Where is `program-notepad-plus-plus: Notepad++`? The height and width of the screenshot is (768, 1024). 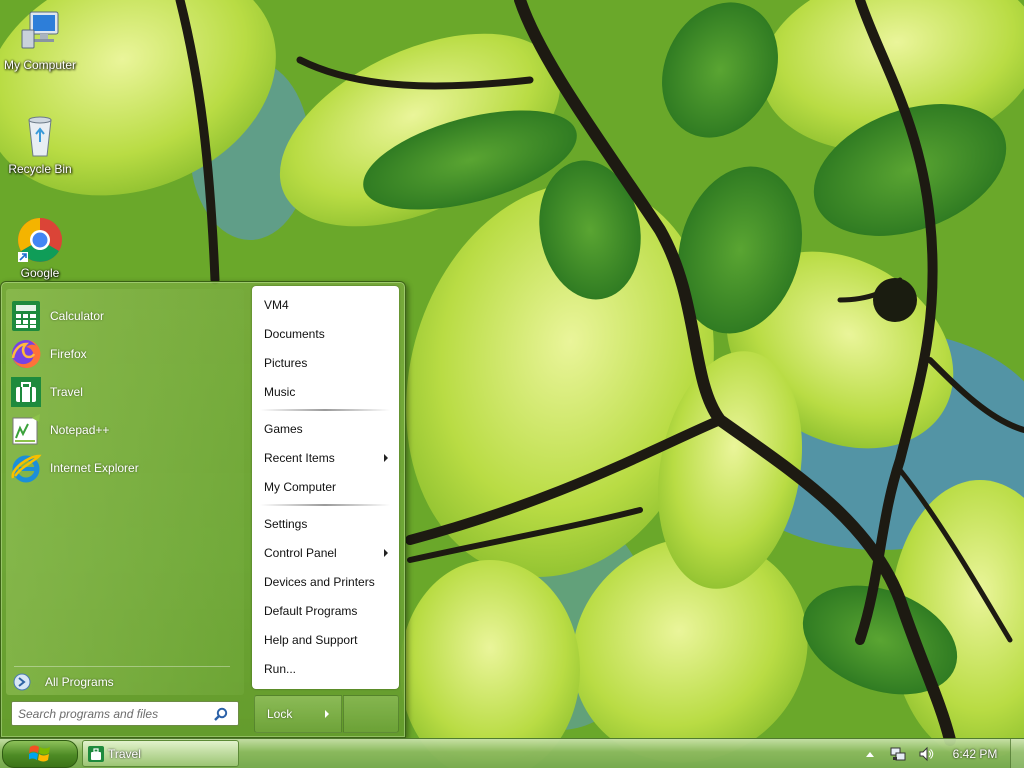 program-notepad-plus-plus: Notepad++ is located at coordinates (126, 430).